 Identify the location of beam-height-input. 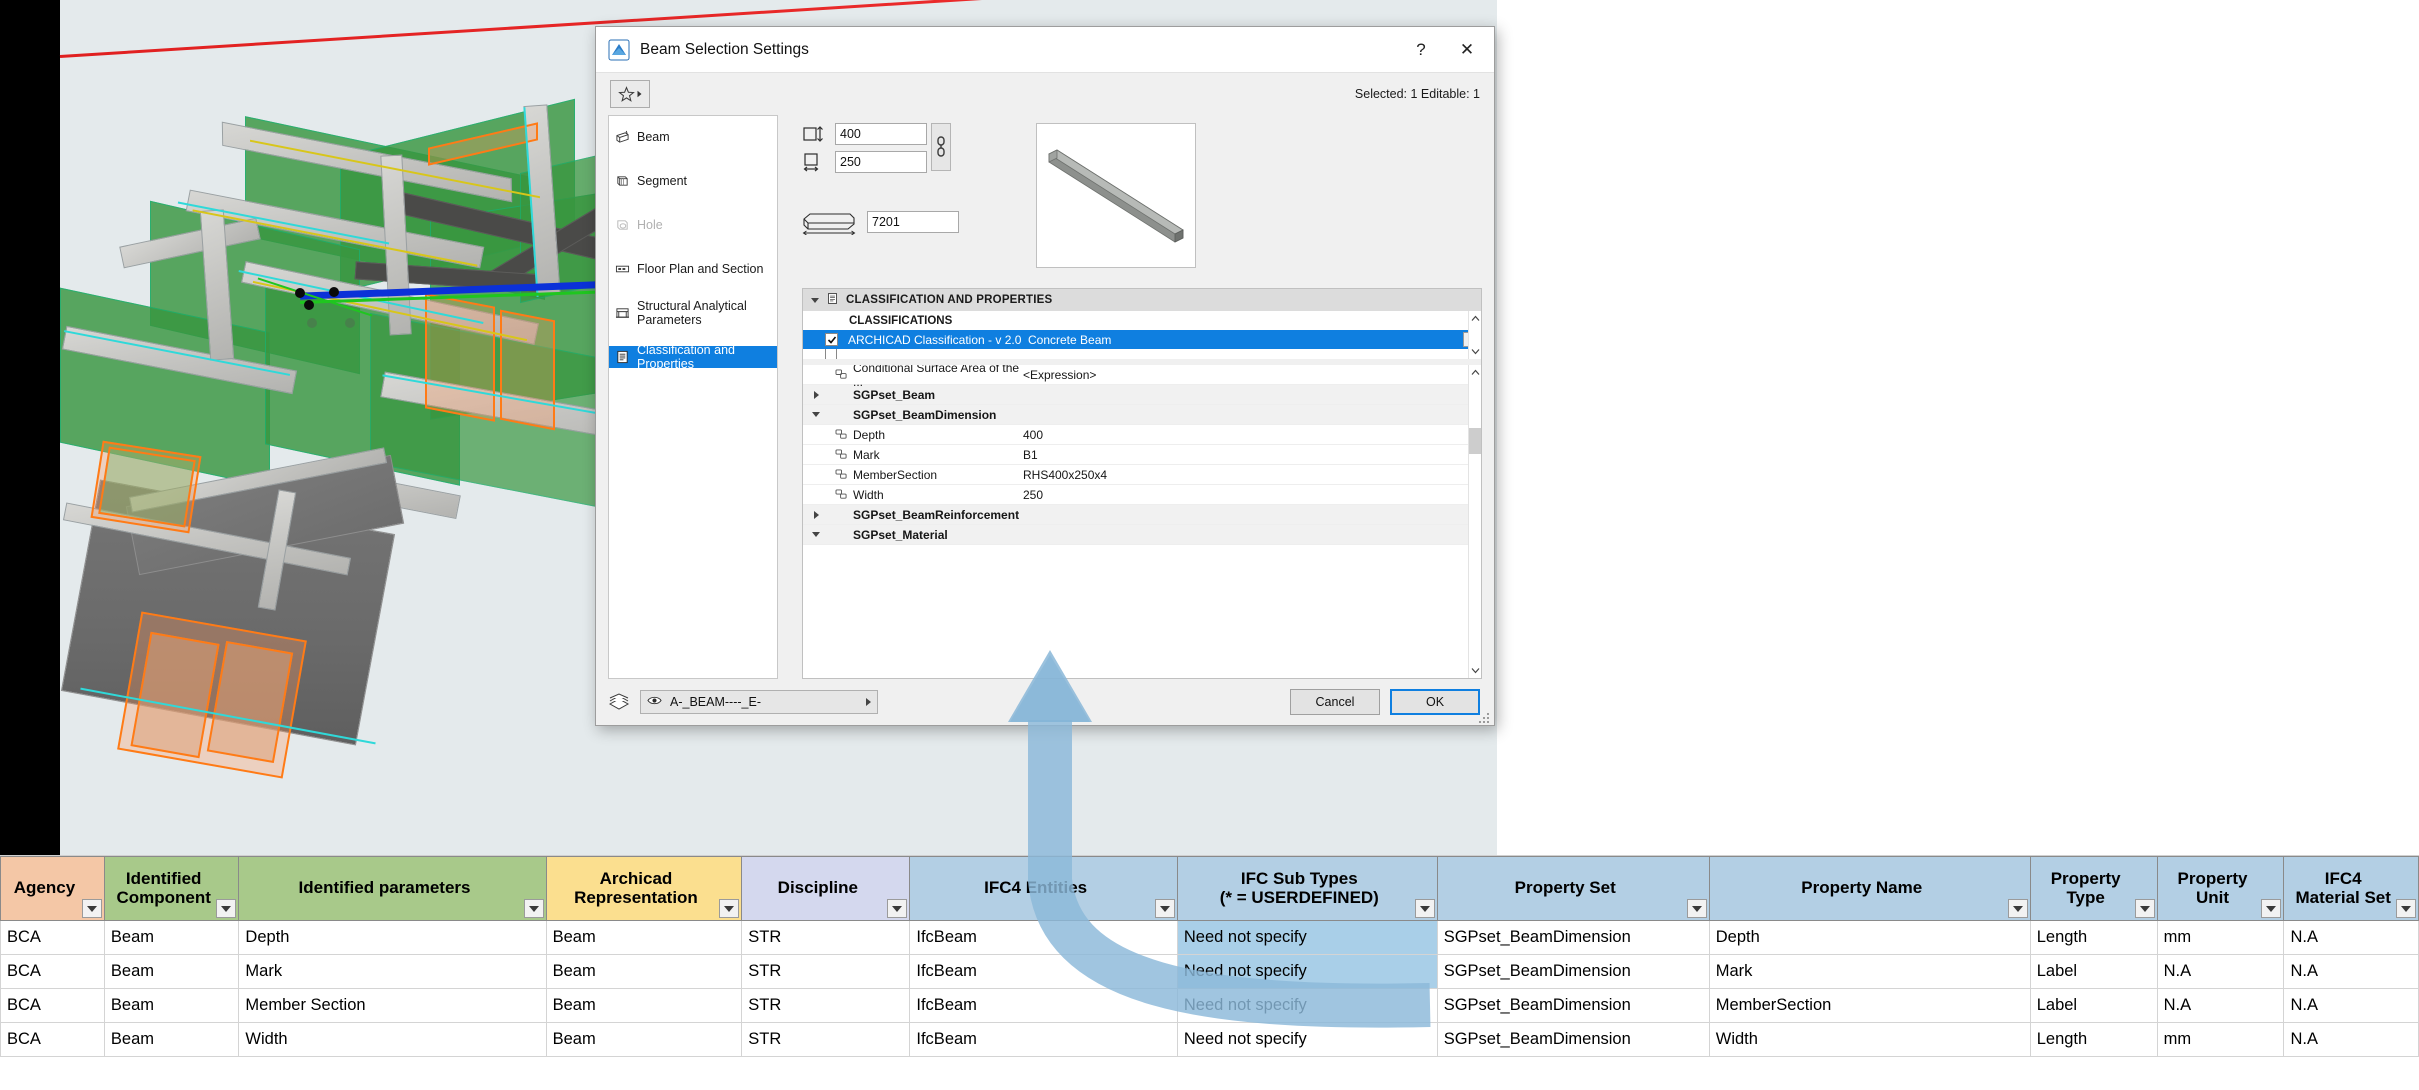
(881, 134).